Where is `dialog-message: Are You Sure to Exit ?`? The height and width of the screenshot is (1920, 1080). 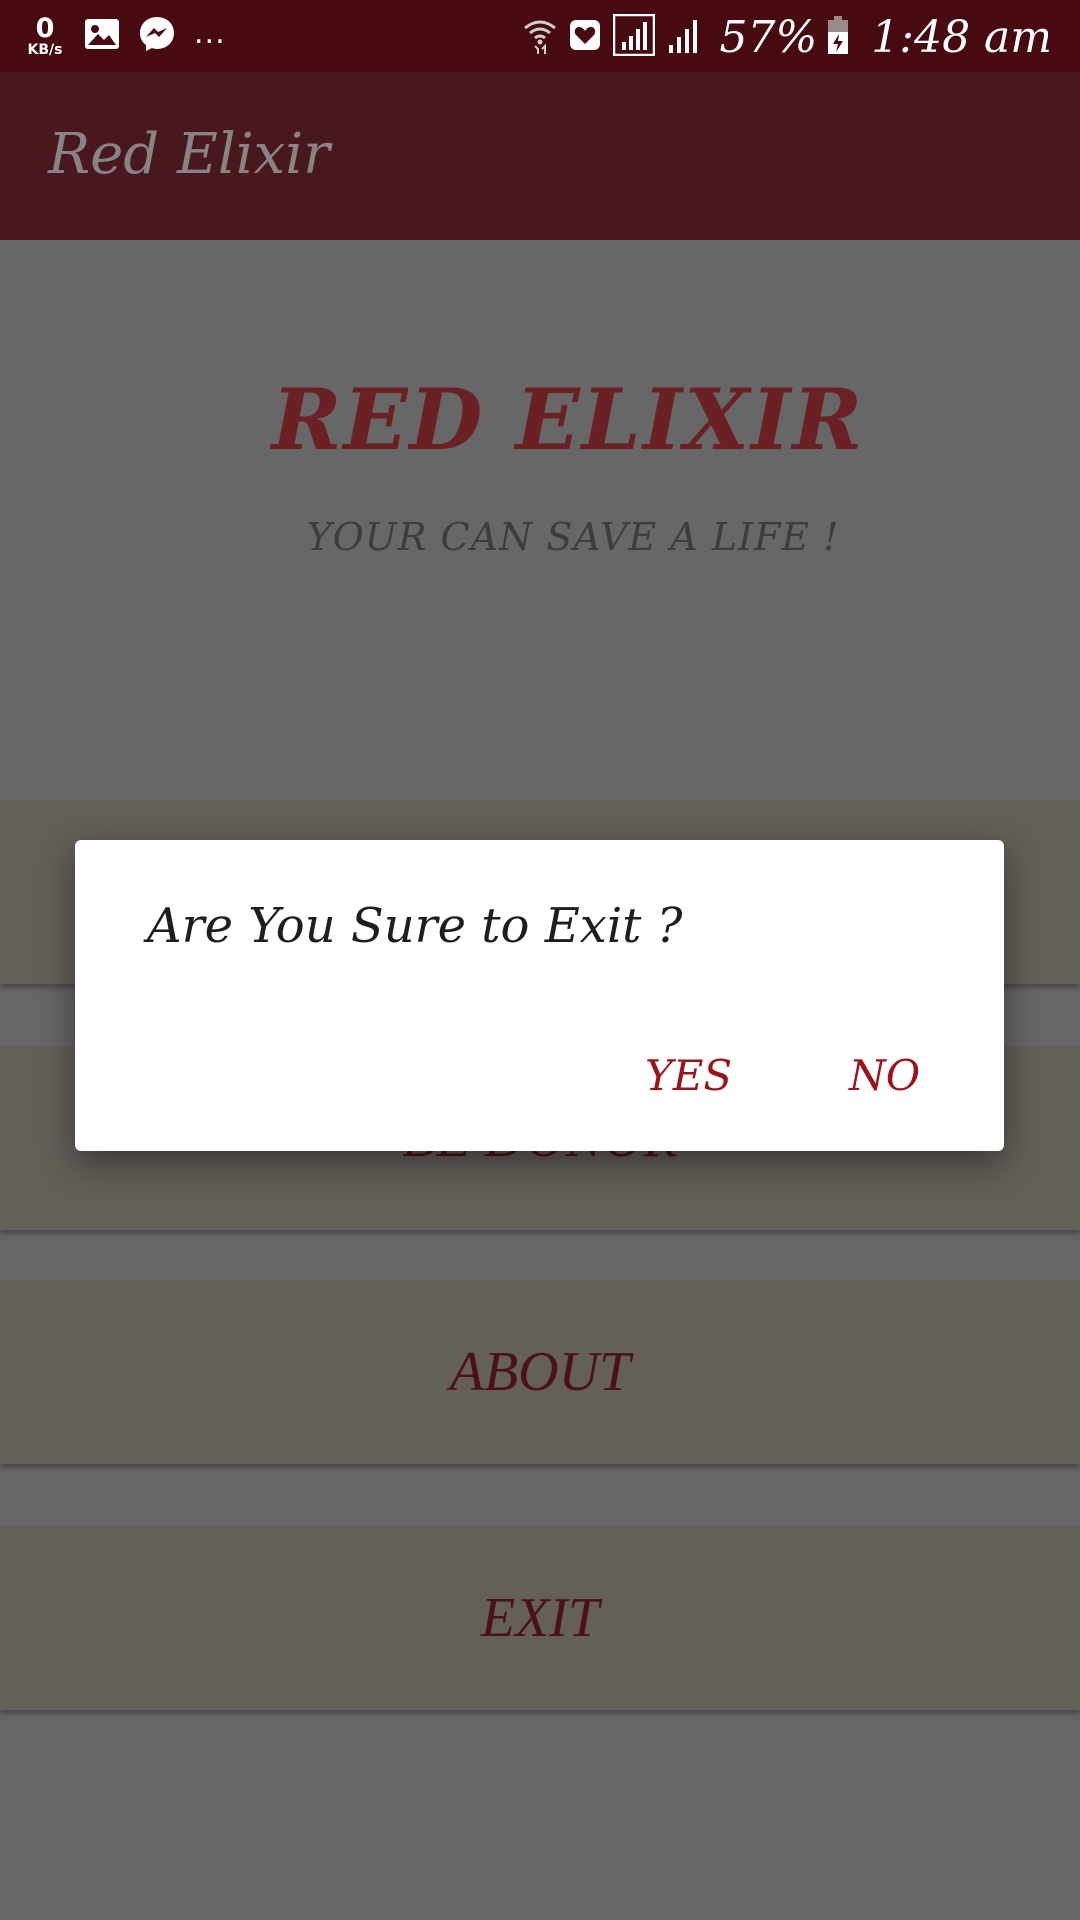
dialog-message: Are You Sure to Exit ? is located at coordinates (415, 926).